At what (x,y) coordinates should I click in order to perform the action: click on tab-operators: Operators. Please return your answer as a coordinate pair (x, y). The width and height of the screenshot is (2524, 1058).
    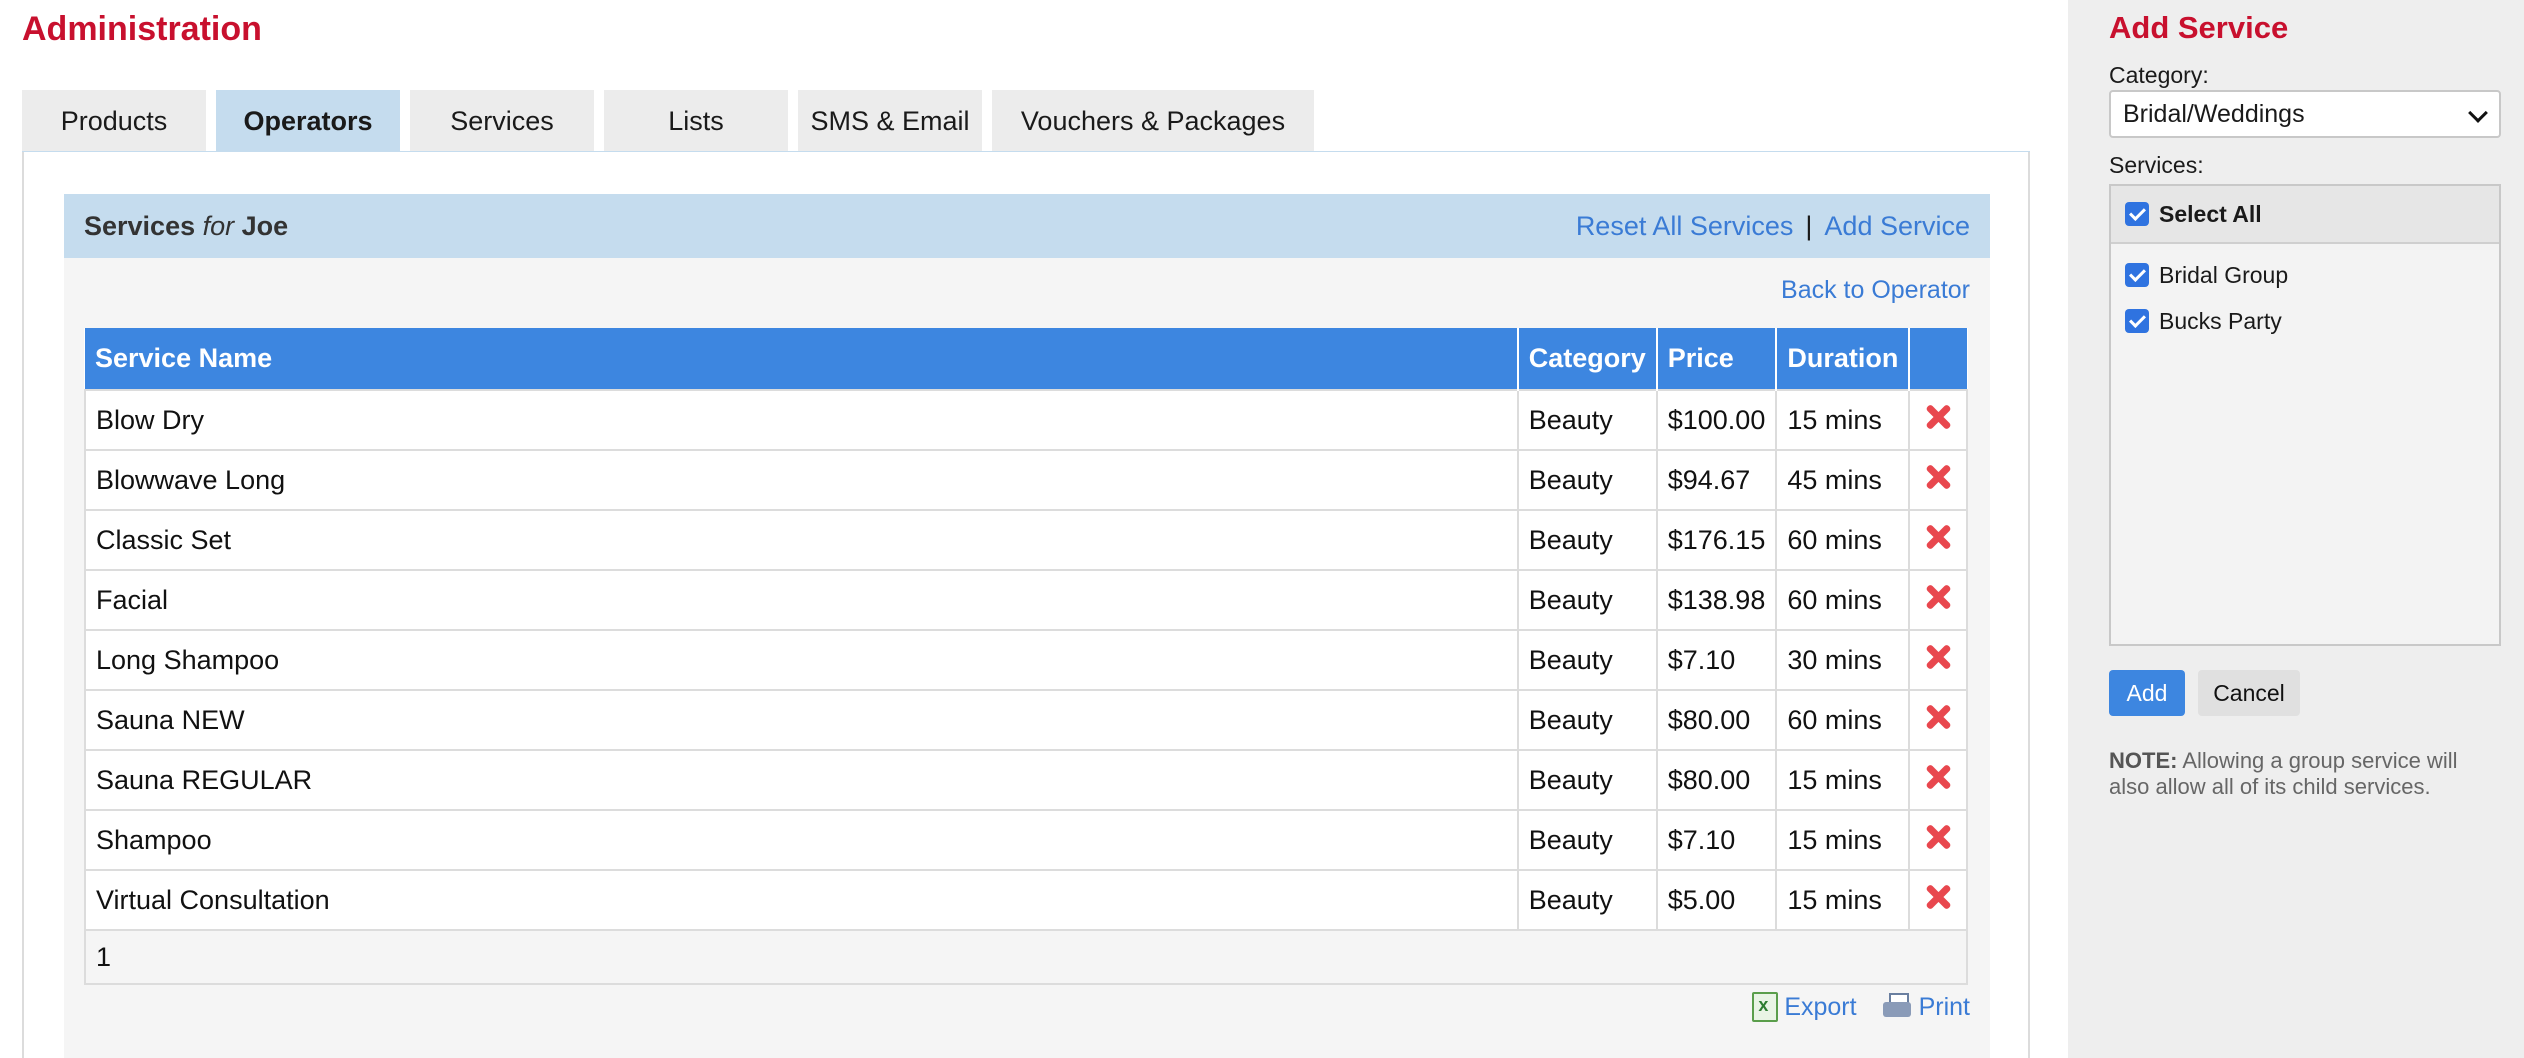
    Looking at the image, I should click on (308, 121).